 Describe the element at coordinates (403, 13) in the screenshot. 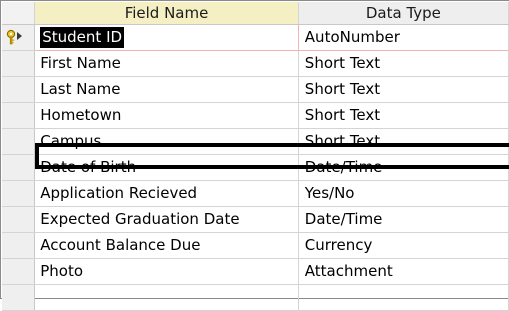

I see `data-type-header: Data Type` at that location.